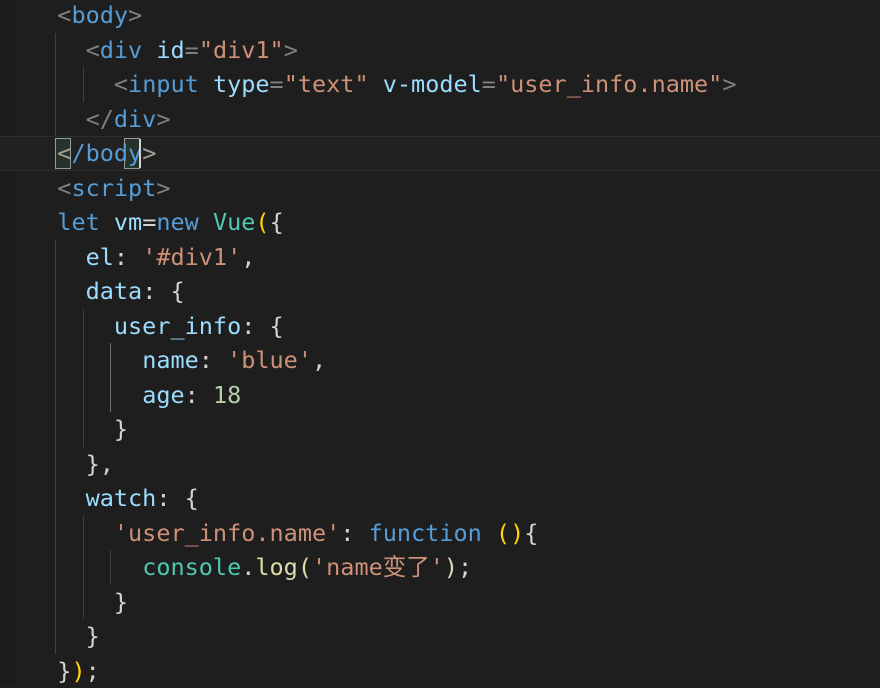  I want to click on token-string: "text", so click(326, 84).